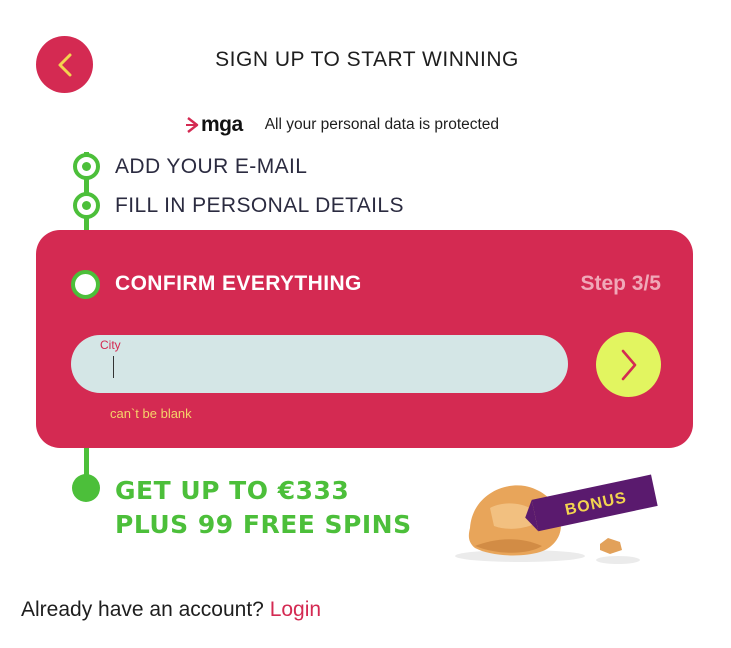 The width and height of the screenshot is (731, 648). I want to click on bonus-headline: GET UP TO €333, so click(232, 490).